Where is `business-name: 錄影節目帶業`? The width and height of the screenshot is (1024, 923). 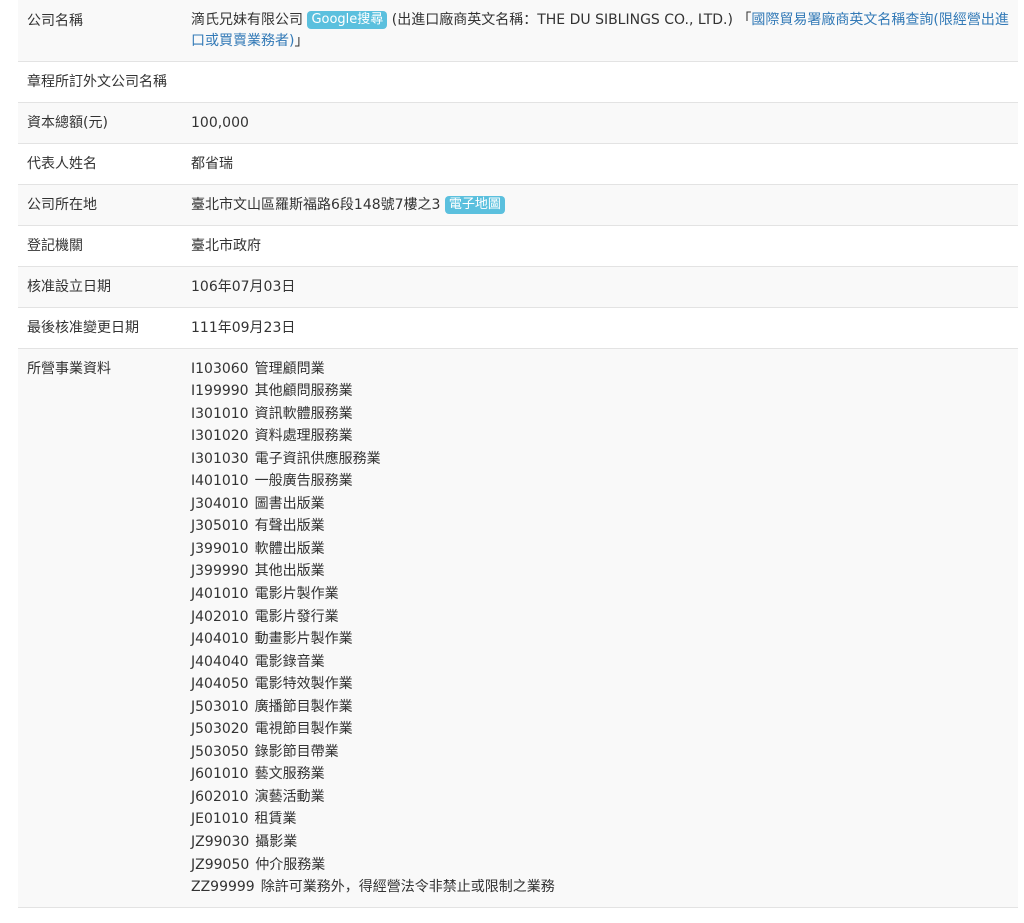
business-name: 錄影節目帶業 is located at coordinates (296, 751).